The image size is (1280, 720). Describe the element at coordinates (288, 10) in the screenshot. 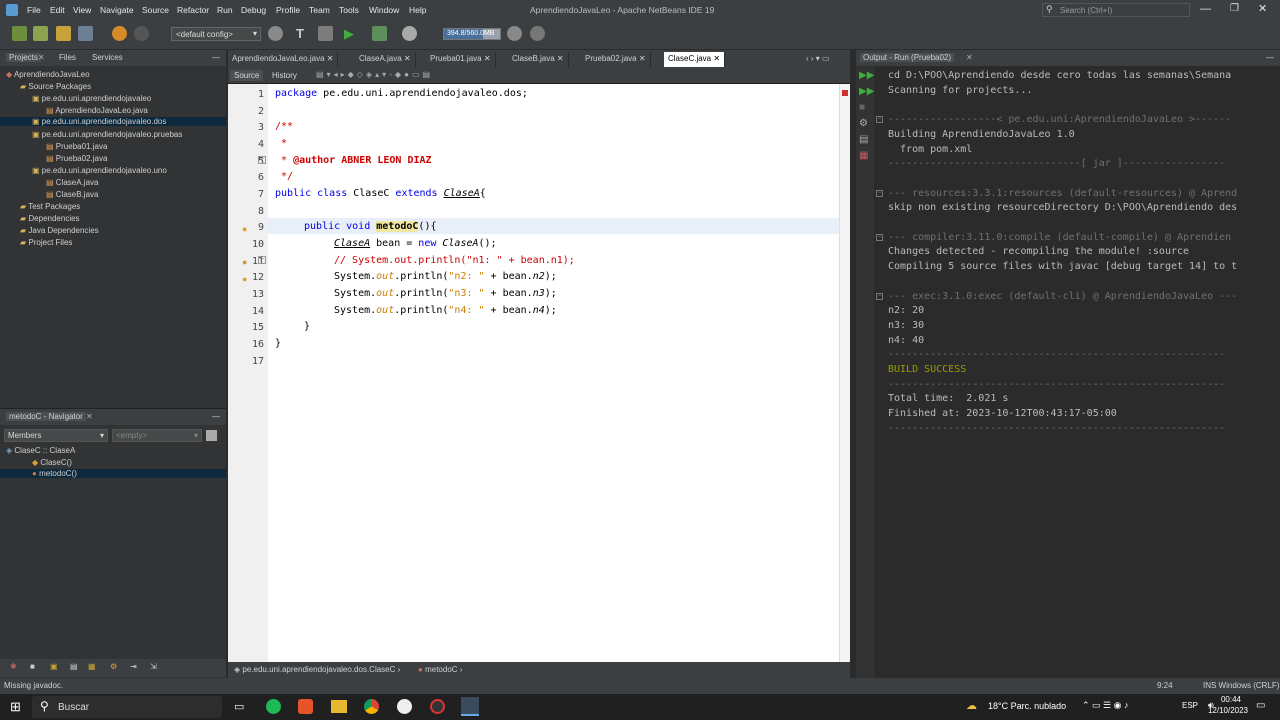

I see `menu-profile: Profile` at that location.